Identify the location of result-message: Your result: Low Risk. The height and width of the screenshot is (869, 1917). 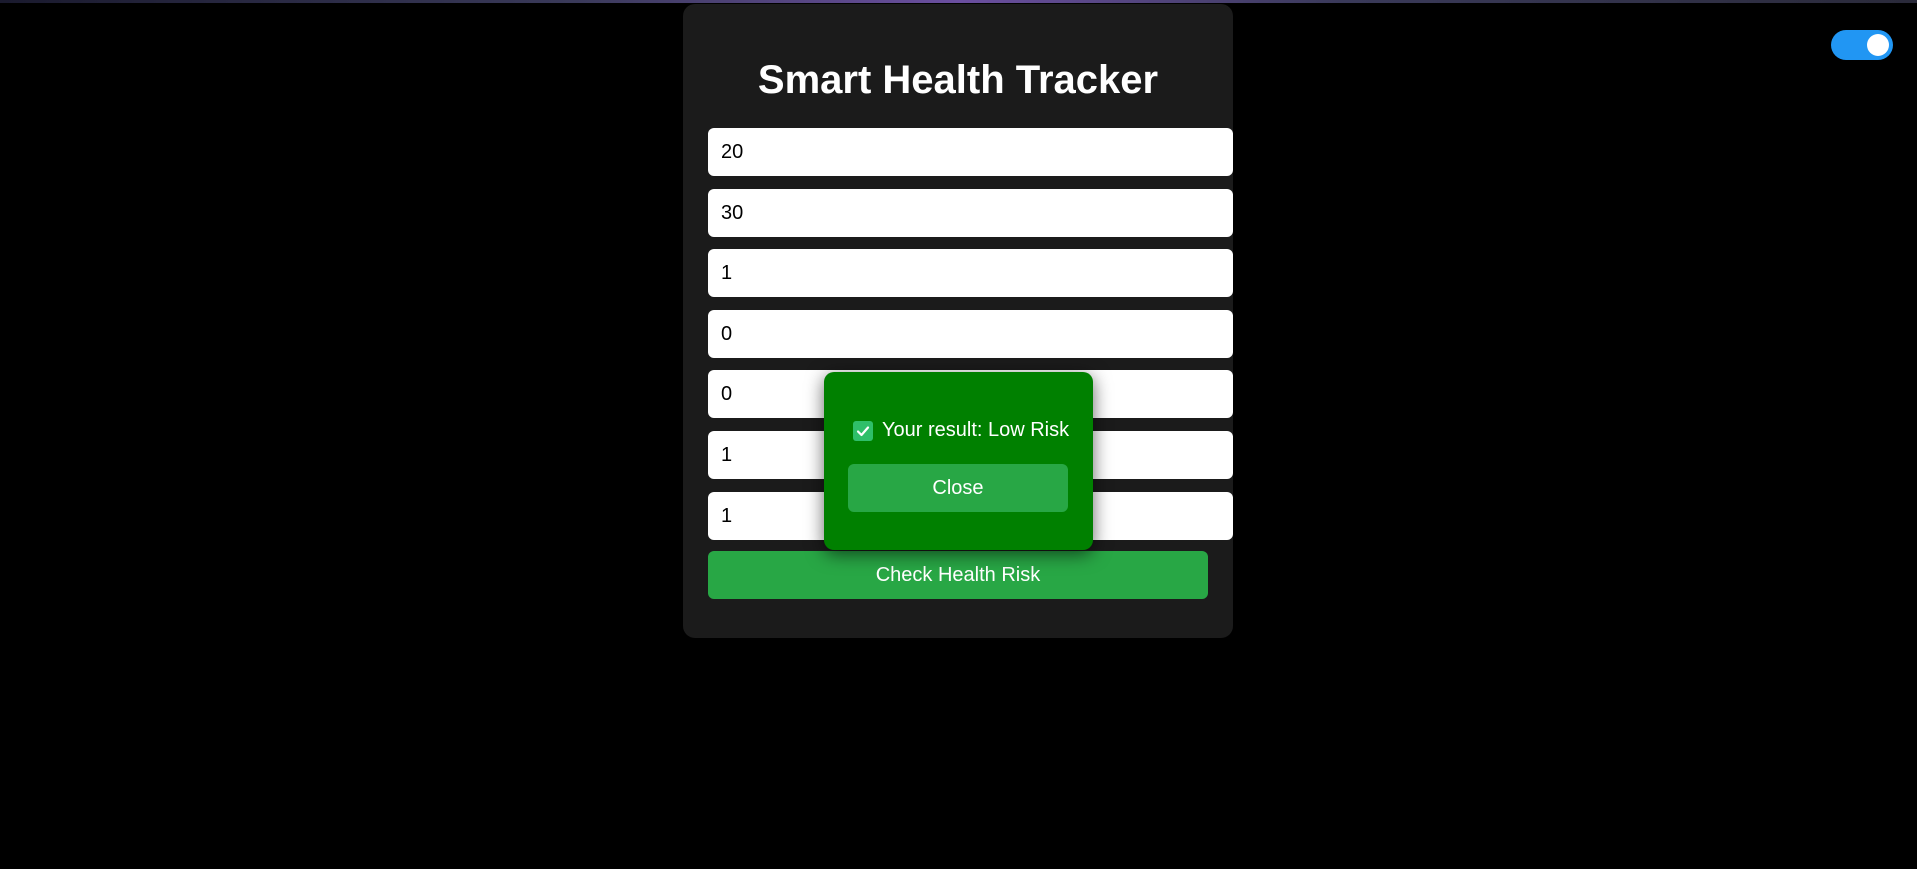
(961, 430).